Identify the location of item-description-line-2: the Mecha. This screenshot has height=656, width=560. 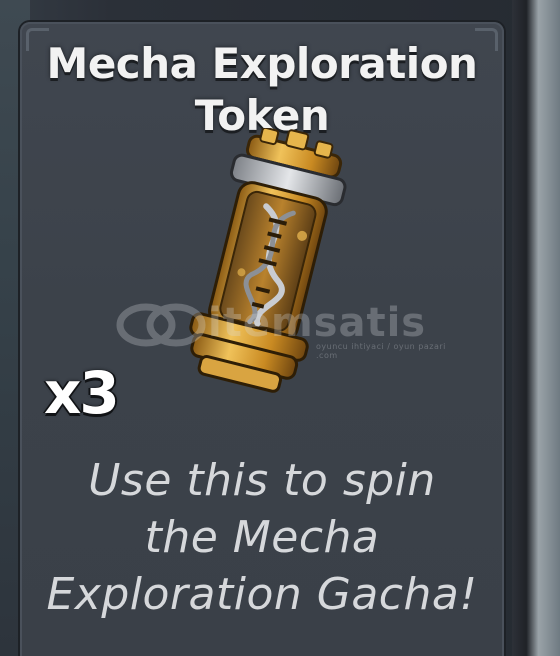
(262, 537).